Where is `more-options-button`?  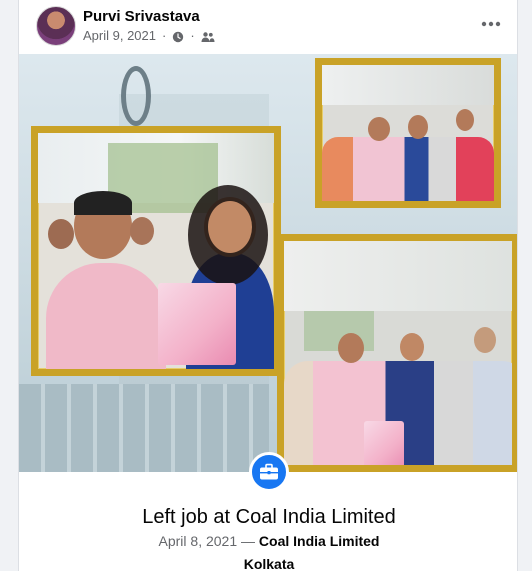
more-options-button is located at coordinates (491, 24).